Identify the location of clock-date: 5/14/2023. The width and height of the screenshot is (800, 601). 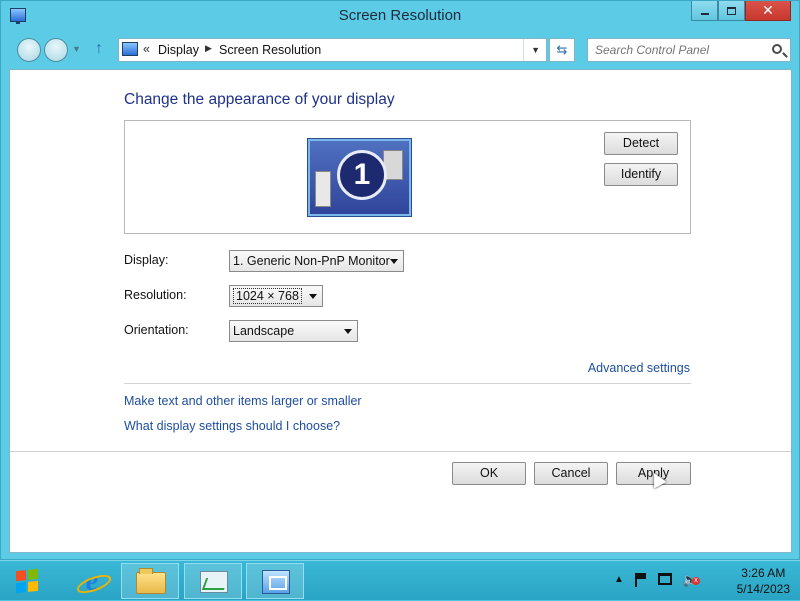
(763, 589).